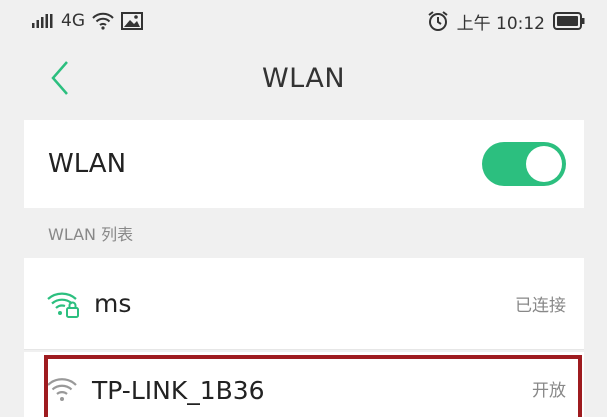 This screenshot has width=607, height=417. I want to click on alarm-clock-icon, so click(438, 21).